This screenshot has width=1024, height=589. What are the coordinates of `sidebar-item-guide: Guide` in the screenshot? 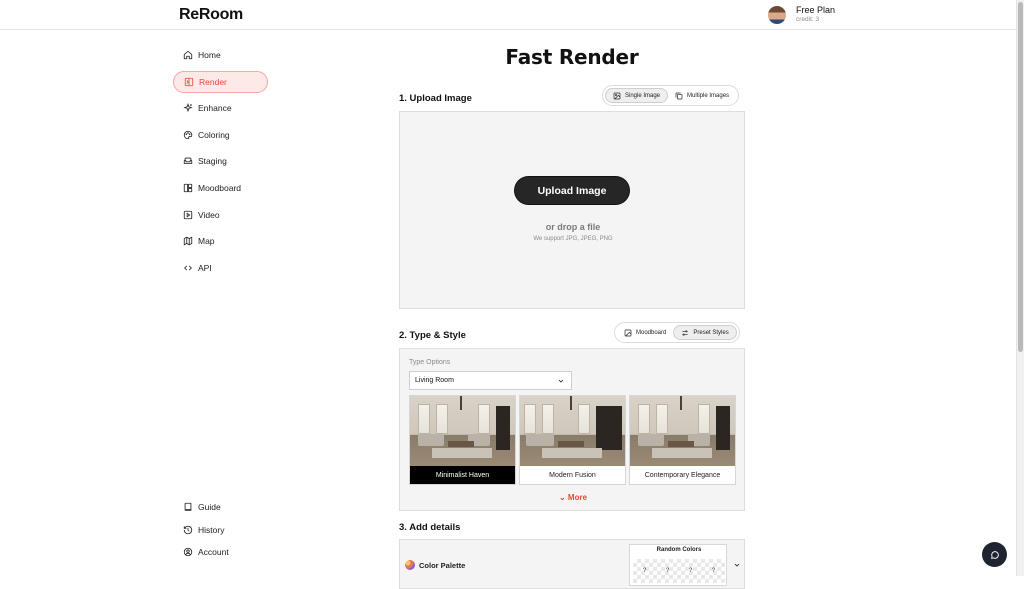 It's located at (220, 507).